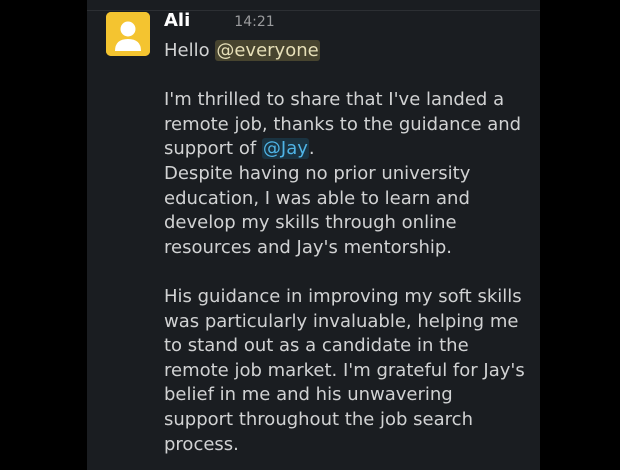 Image resolution: width=620 pixels, height=470 pixels. I want to click on paragraph2-line6: support throughout the job search, so click(318, 419).